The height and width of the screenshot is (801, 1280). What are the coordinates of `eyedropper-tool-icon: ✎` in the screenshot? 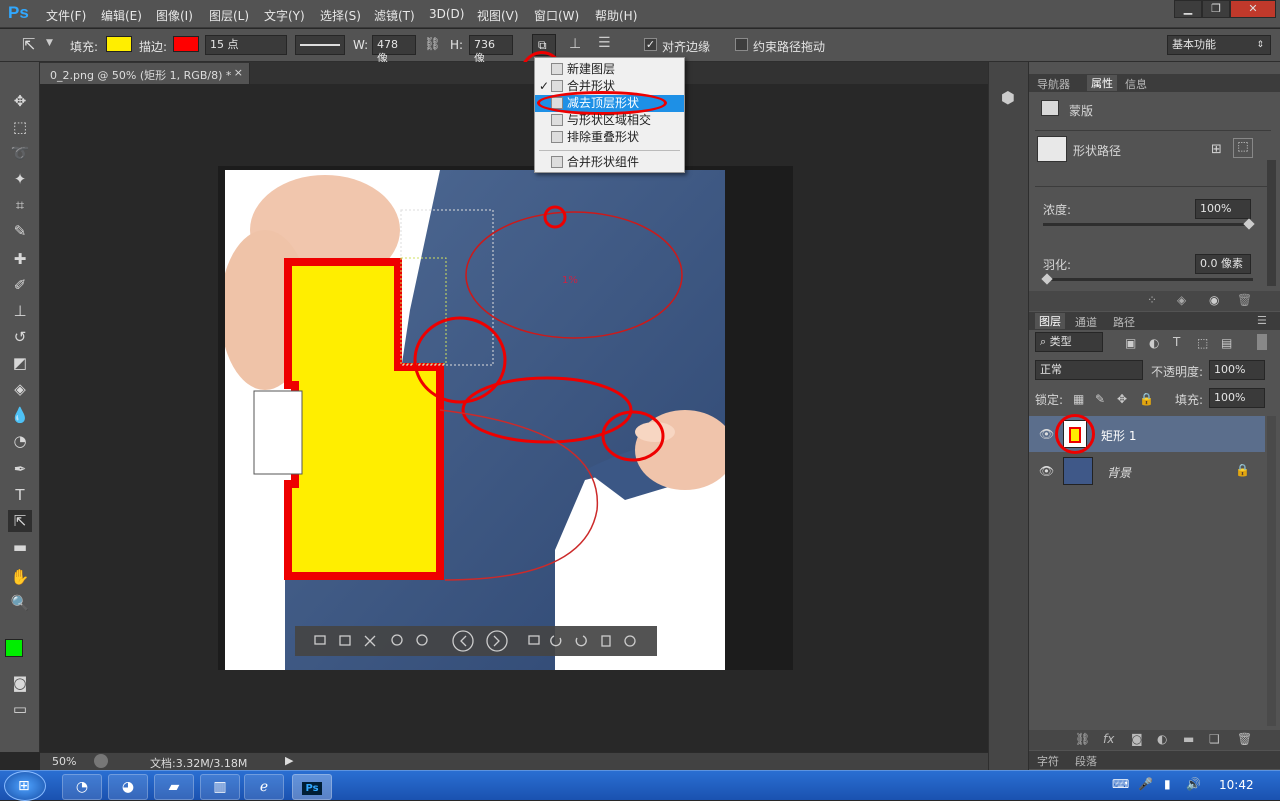 It's located at (20, 231).